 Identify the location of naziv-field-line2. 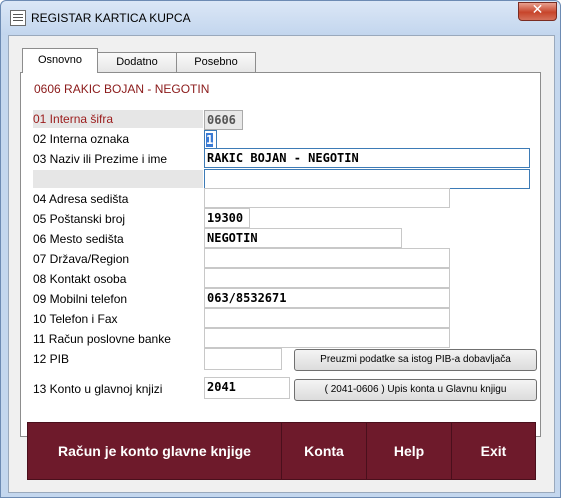
(367, 179).